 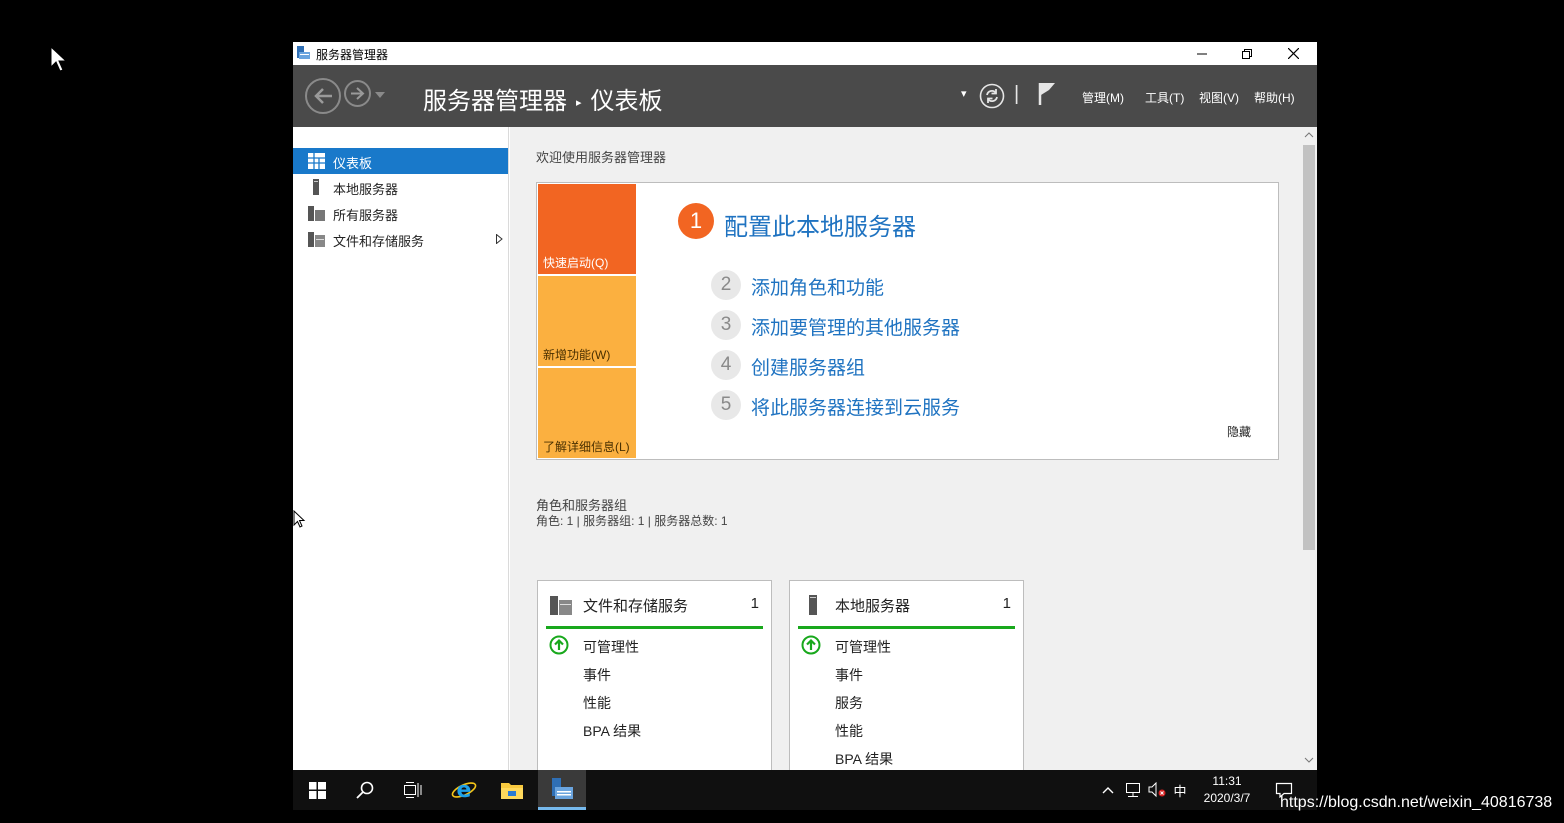 What do you see at coordinates (413, 790) in the screenshot?
I see `task-view-button` at bounding box center [413, 790].